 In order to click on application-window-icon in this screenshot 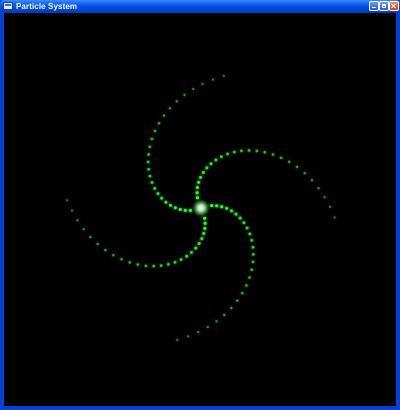, I will do `click(8, 6)`.